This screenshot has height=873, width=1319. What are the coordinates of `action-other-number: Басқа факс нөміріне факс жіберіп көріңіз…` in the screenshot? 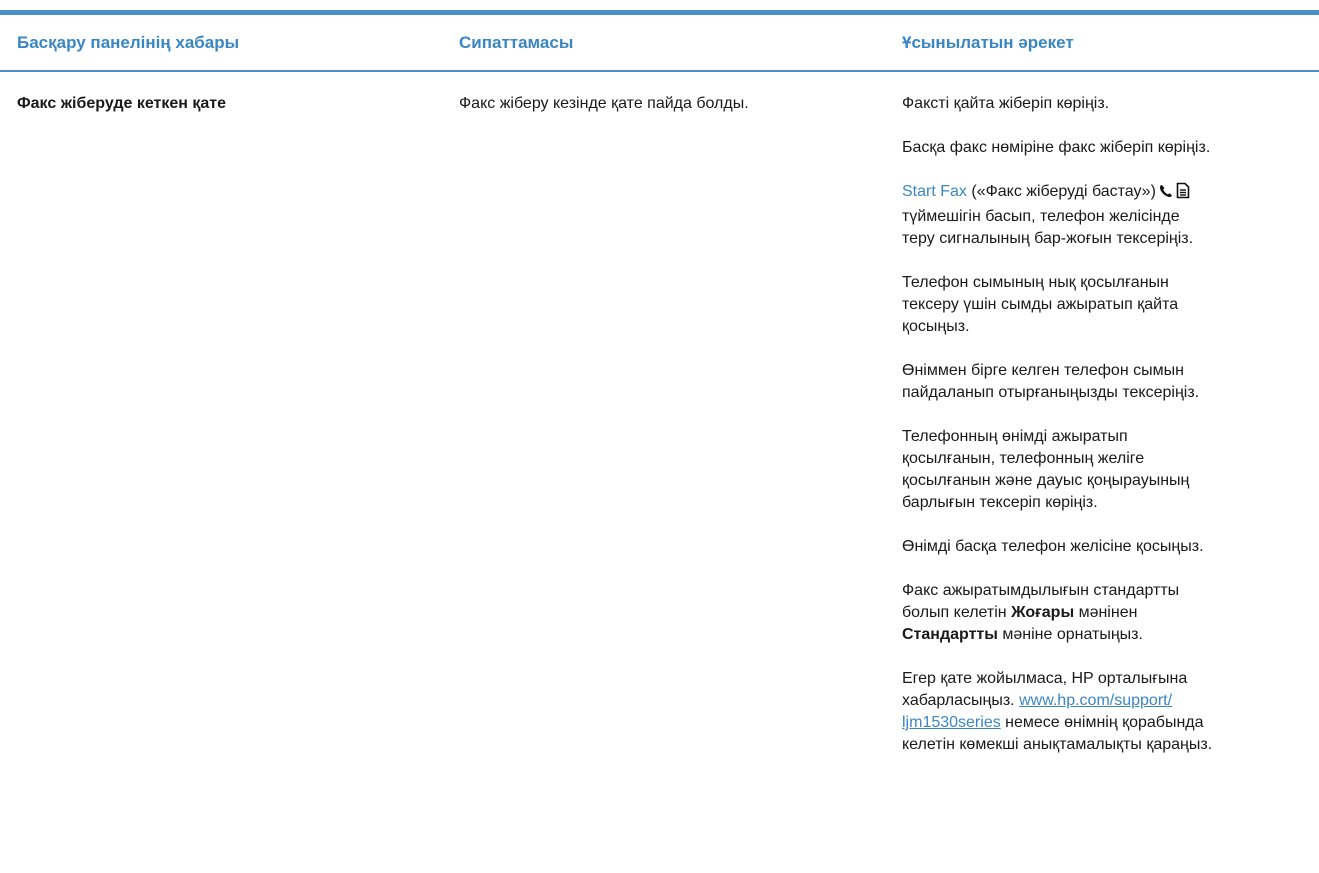 It's located at (1056, 147).